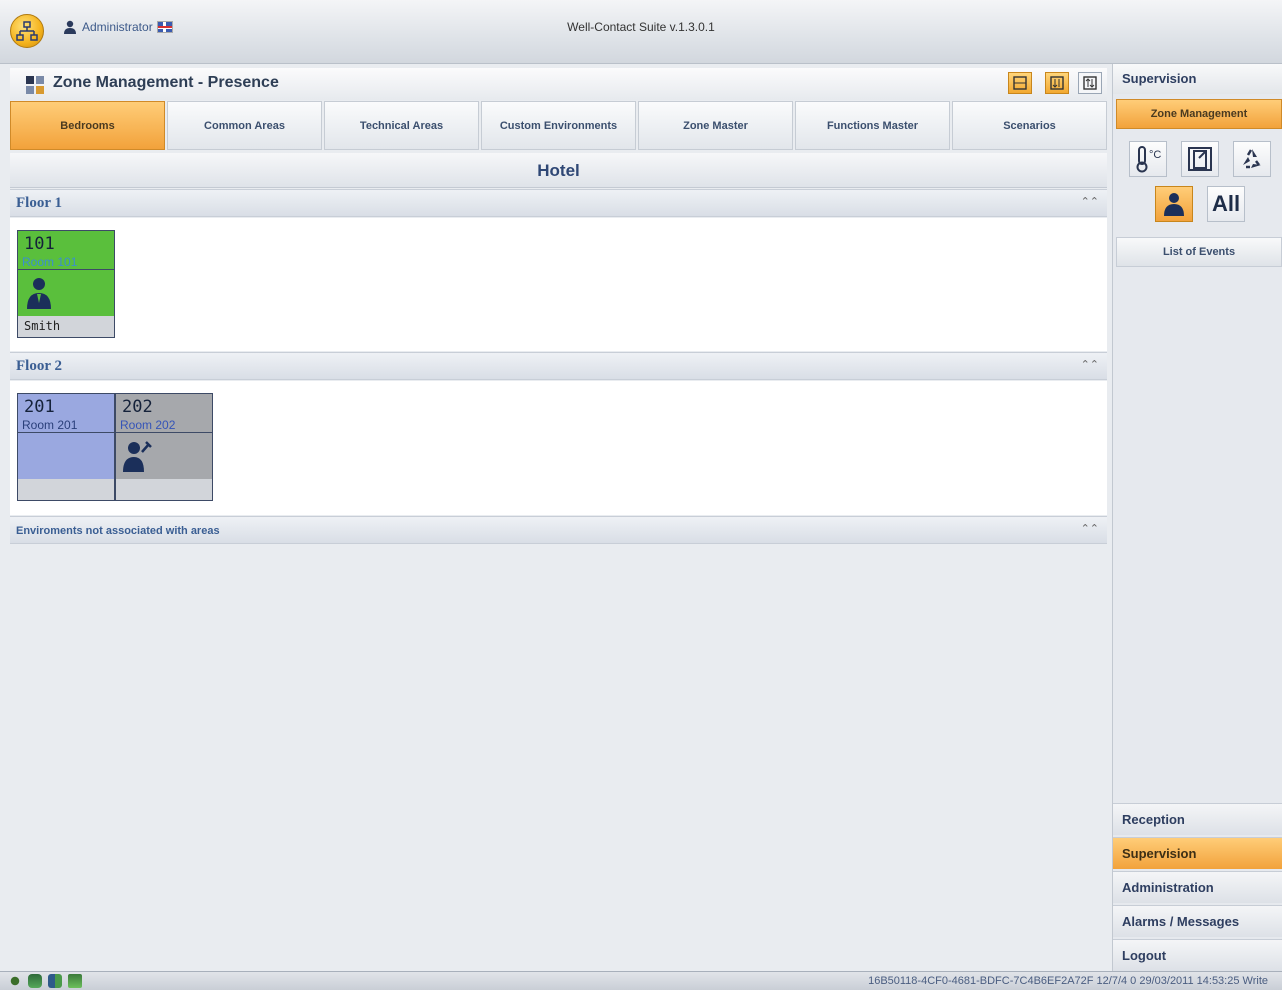 Image resolution: width=1282 pixels, height=990 pixels. I want to click on floor-1-body: 101 Room 101 Smith, so click(558, 284).